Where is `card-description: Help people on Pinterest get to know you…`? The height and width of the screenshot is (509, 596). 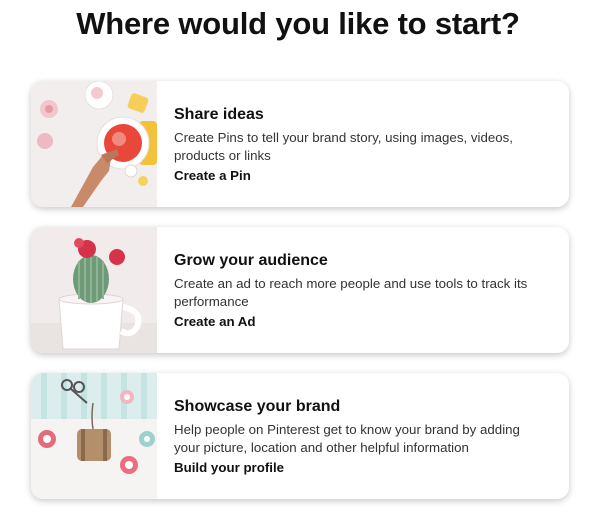 card-description: Help people on Pinterest get to know you… is located at coordinates (347, 438).